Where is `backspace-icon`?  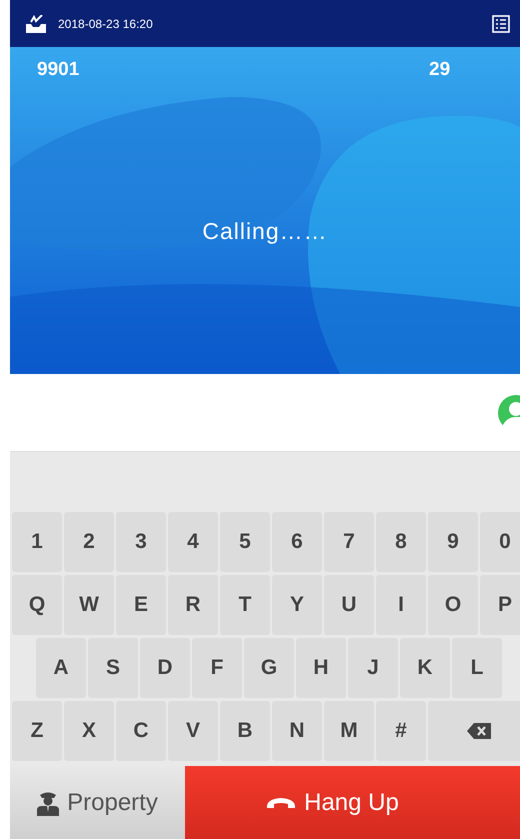
backspace-icon is located at coordinates (479, 731).